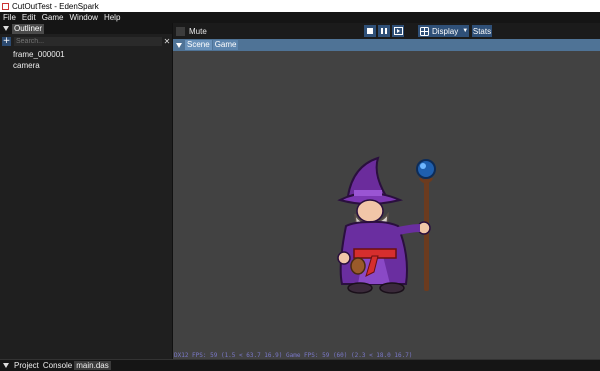 The width and height of the screenshot is (600, 371). I want to click on pause-icon, so click(384, 31).